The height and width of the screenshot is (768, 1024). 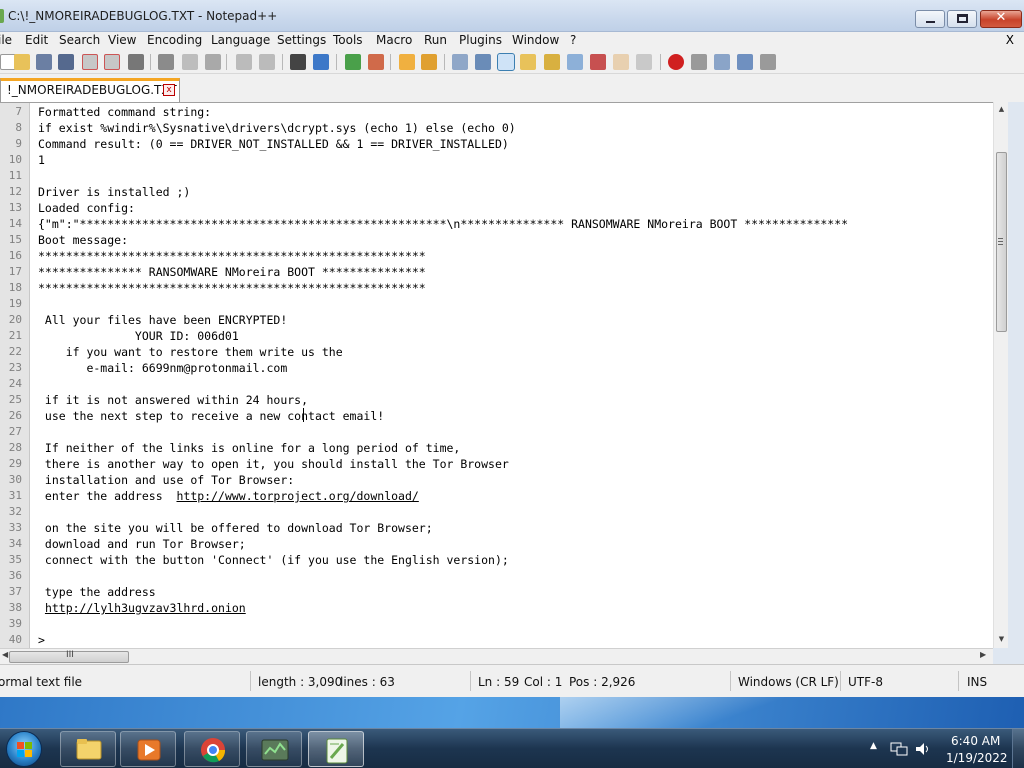 I want to click on user-language-icon, so click(x=528, y=62).